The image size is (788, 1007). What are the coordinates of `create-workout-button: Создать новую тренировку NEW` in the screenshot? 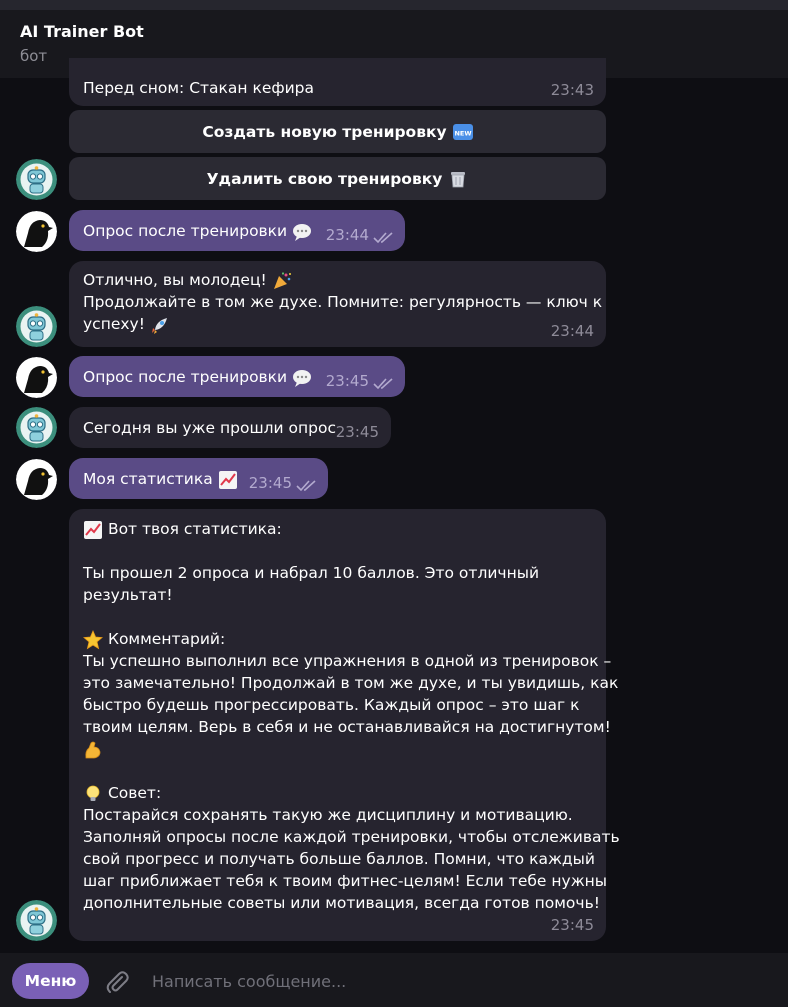 It's located at (337, 131).